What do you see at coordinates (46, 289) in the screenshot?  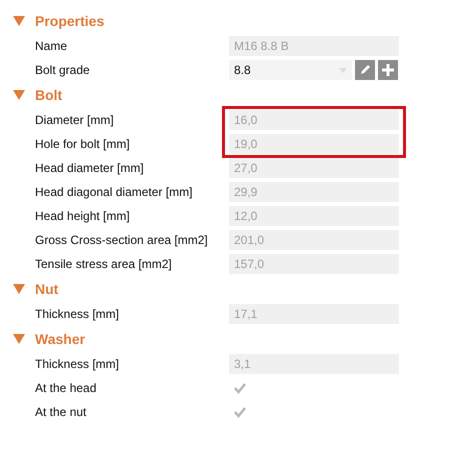 I see `section-title: Nut` at bounding box center [46, 289].